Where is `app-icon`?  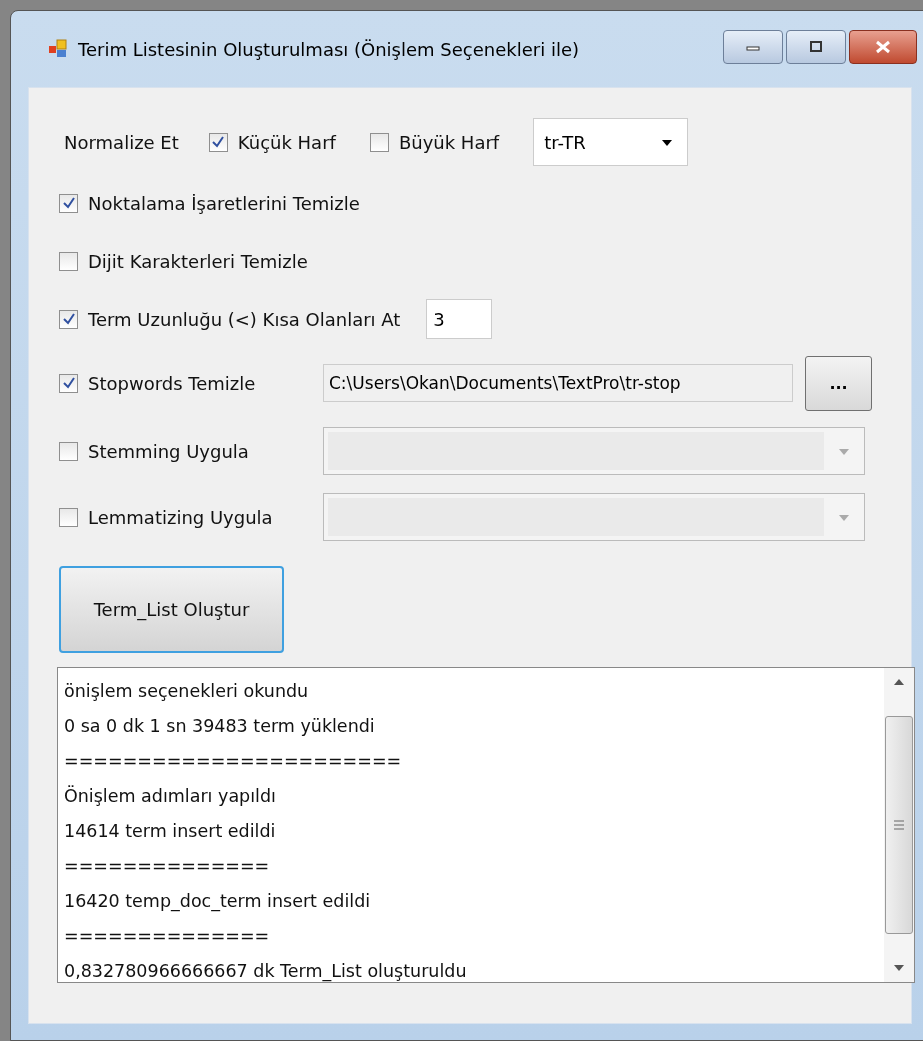 app-icon is located at coordinates (58, 49).